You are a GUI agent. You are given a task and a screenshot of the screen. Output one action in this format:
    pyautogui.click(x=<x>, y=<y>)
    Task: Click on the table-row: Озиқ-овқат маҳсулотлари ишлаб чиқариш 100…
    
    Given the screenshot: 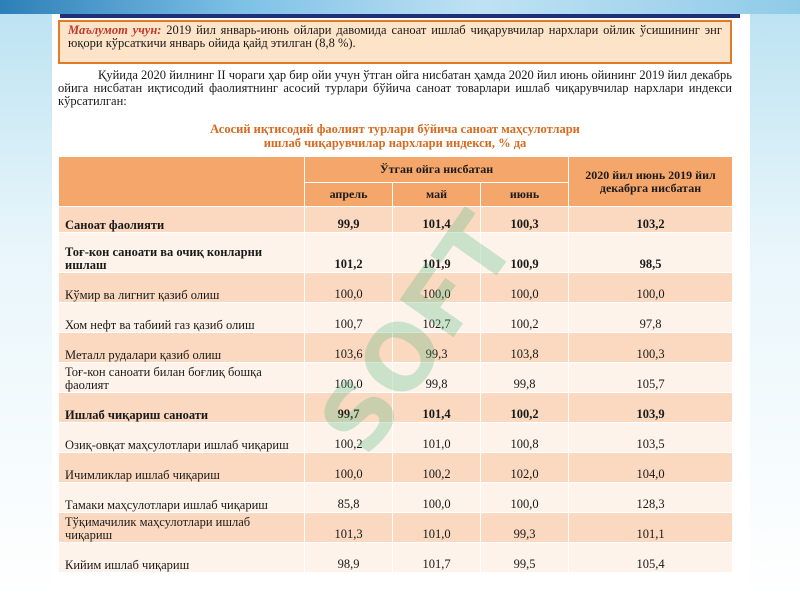 What is the action you would take?
    pyautogui.click(x=396, y=437)
    